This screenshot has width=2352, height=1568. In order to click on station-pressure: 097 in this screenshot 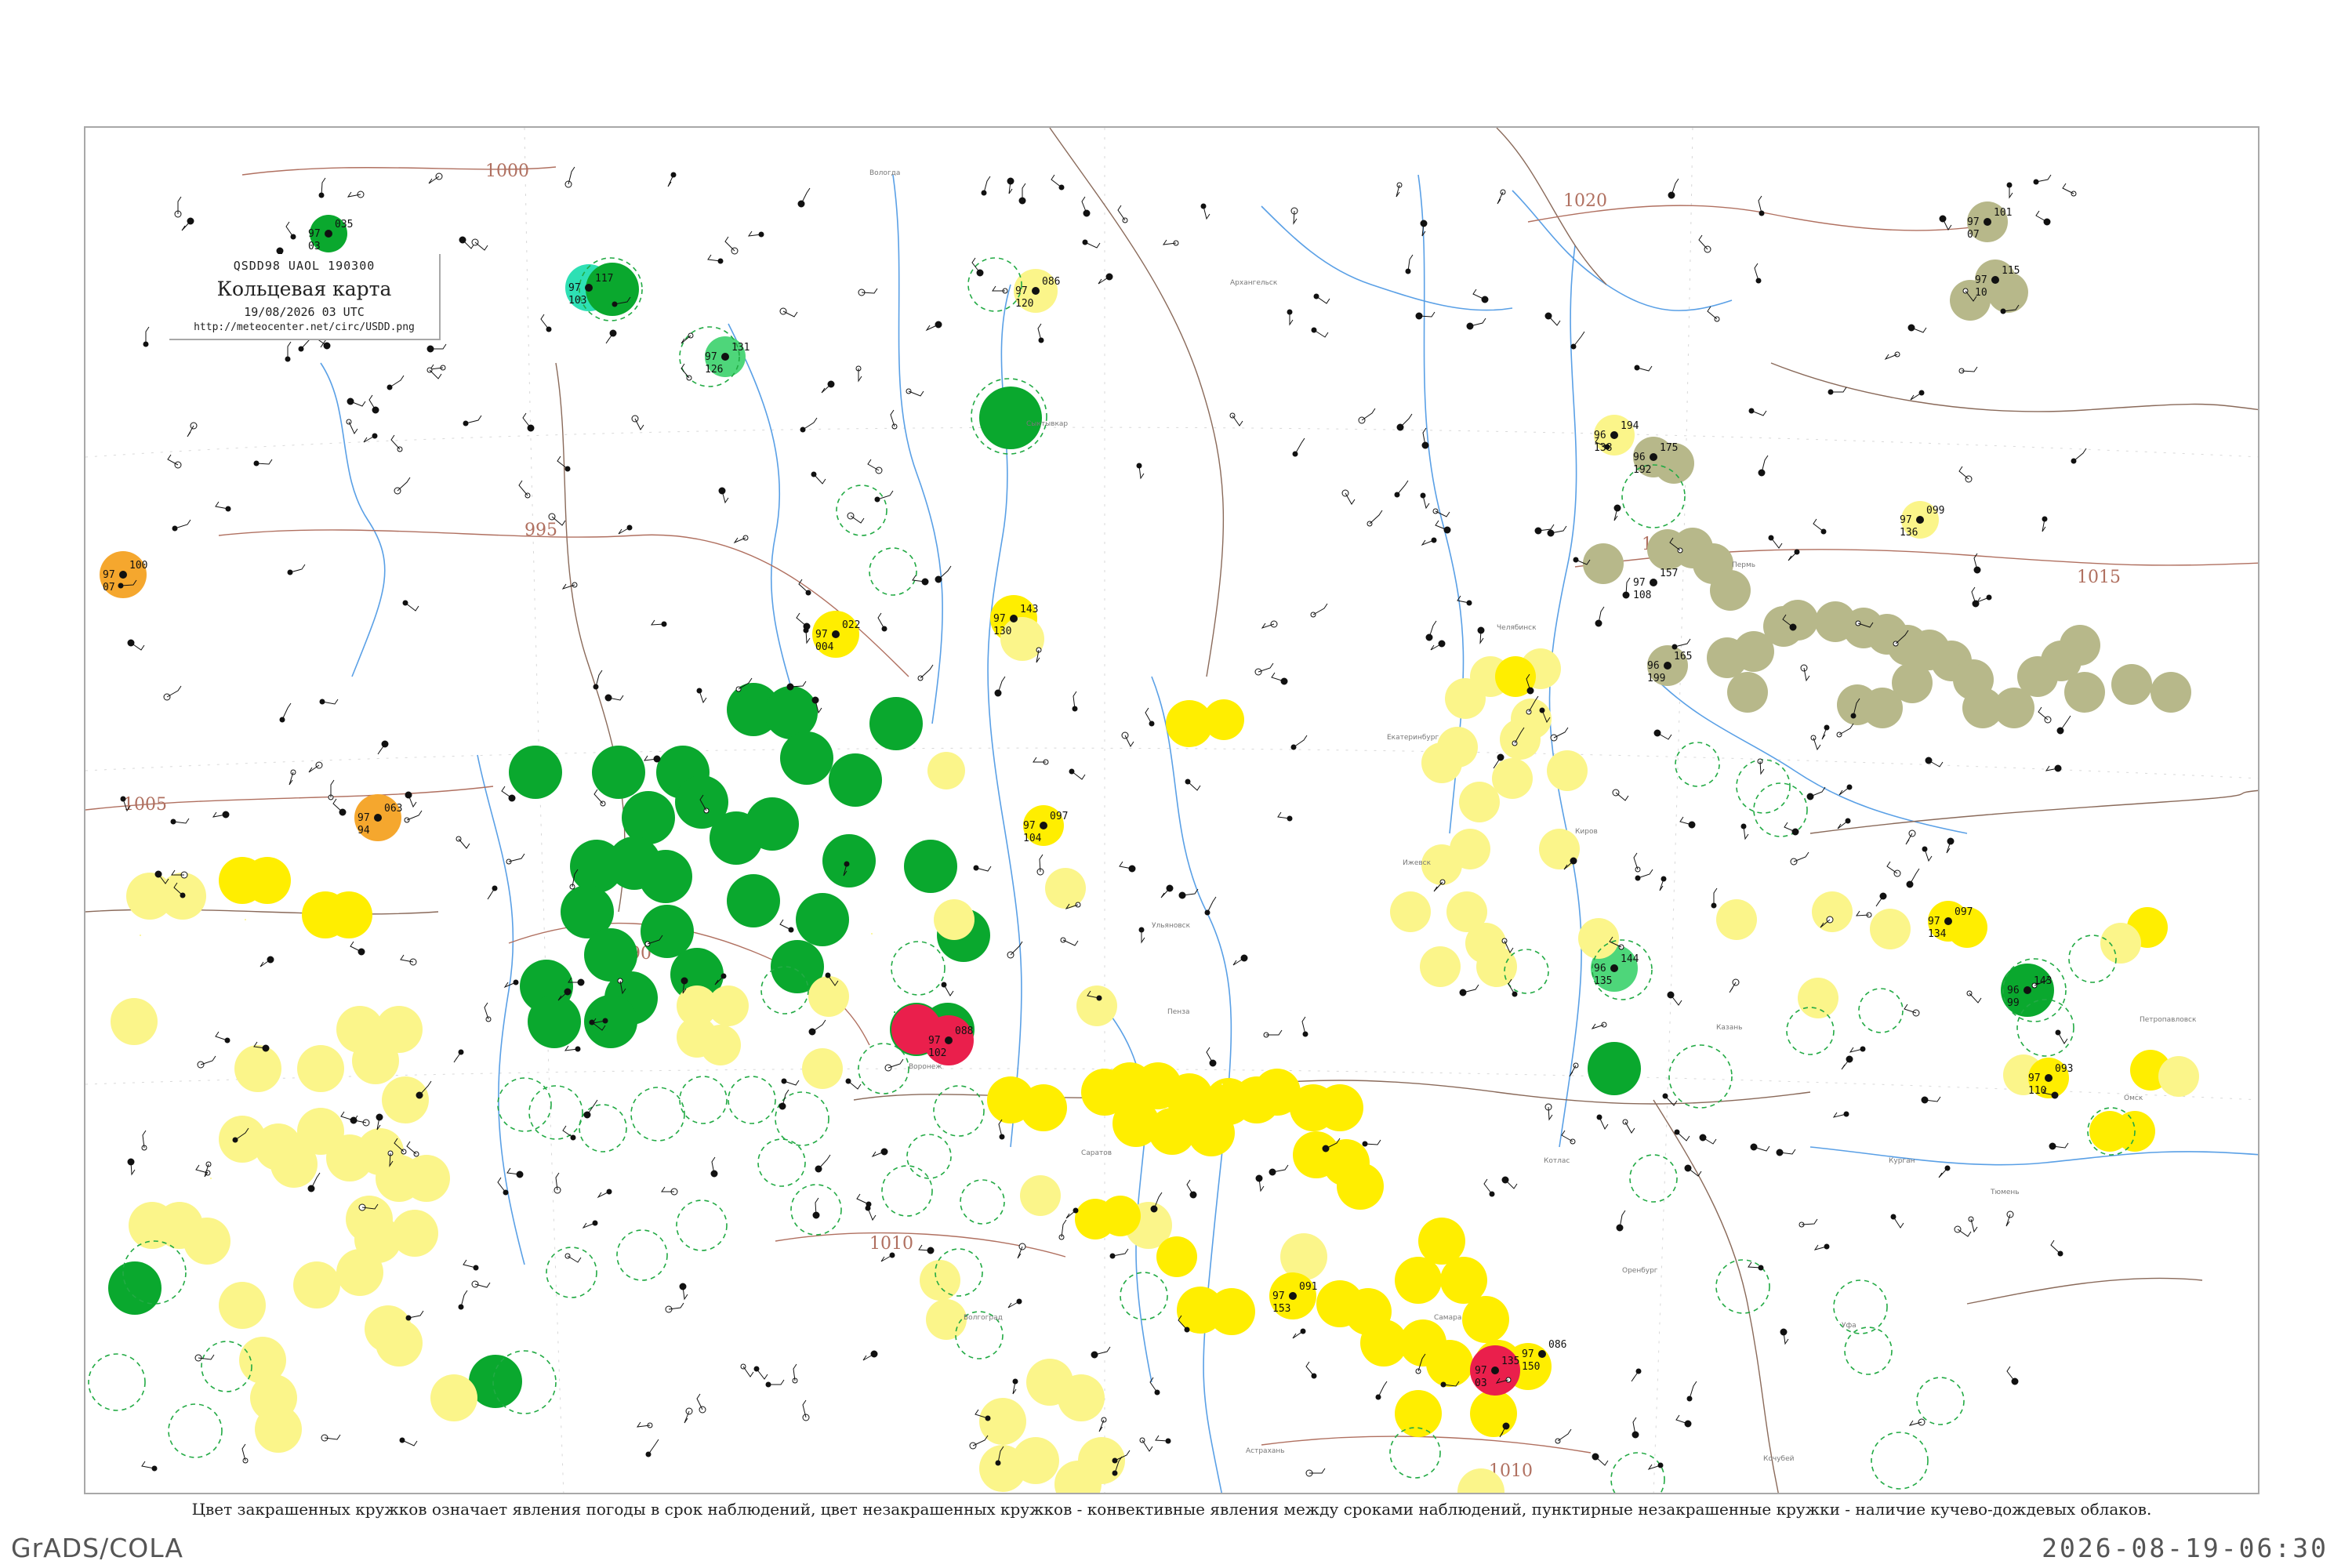, I will do `click(1964, 912)`.